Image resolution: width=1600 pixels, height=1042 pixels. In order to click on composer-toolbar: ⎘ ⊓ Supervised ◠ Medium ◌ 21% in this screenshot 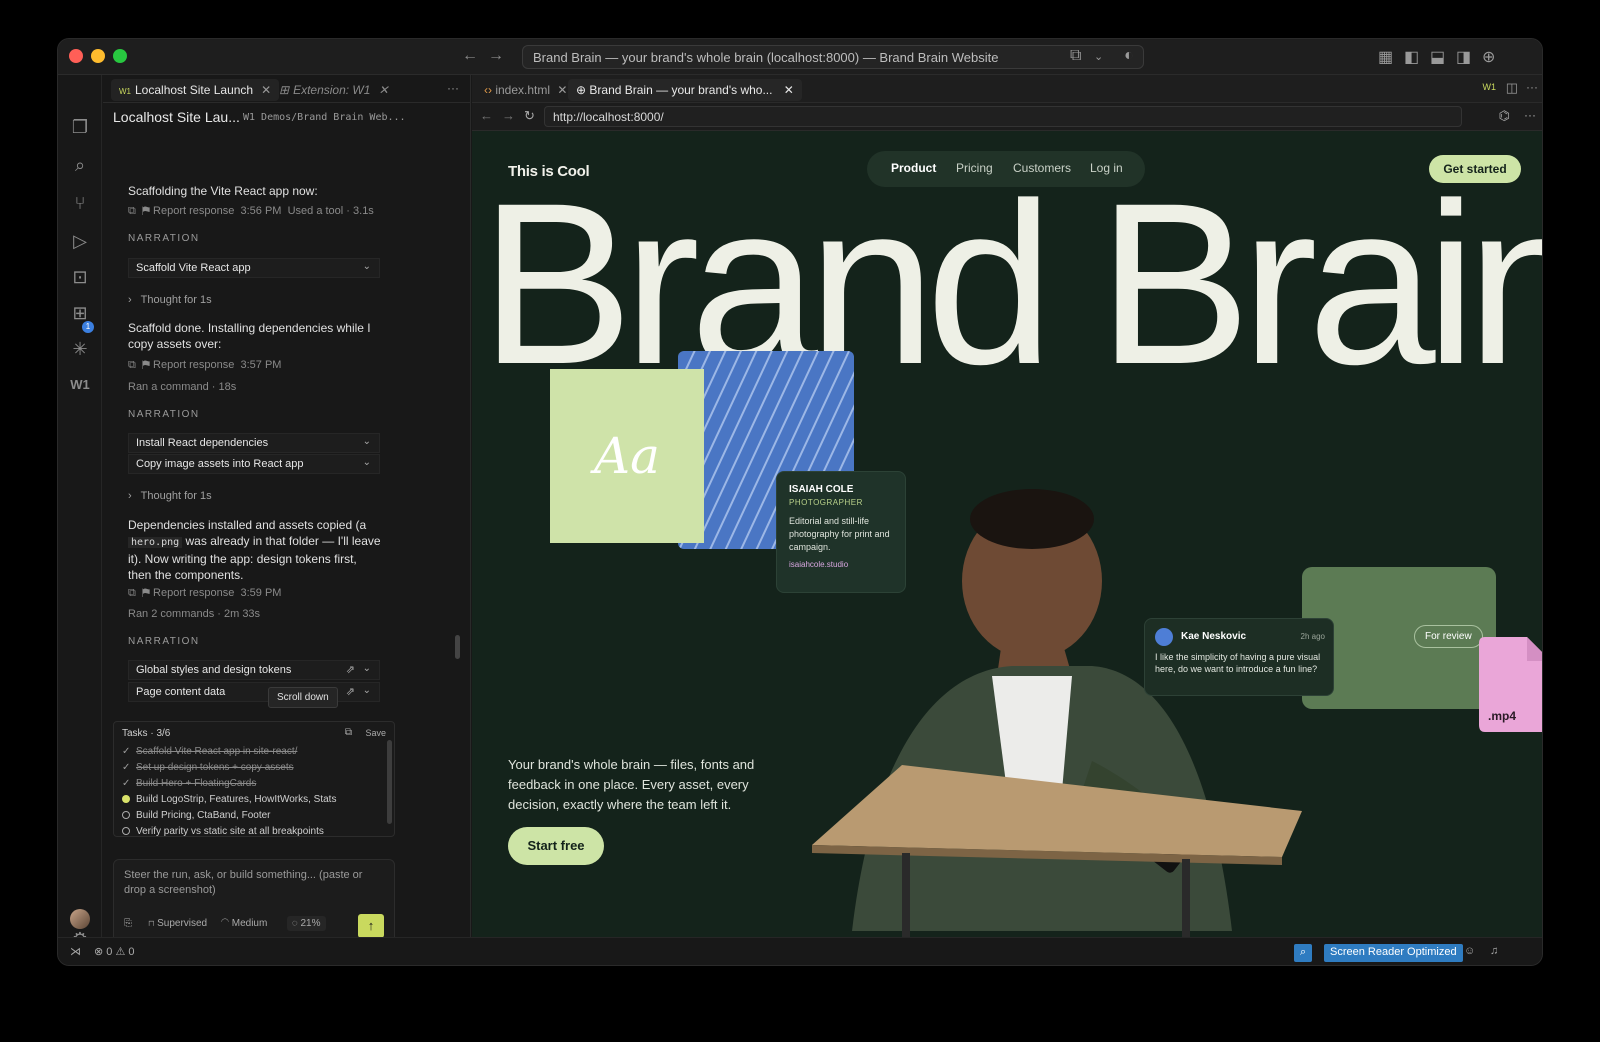, I will do `click(225, 923)`.